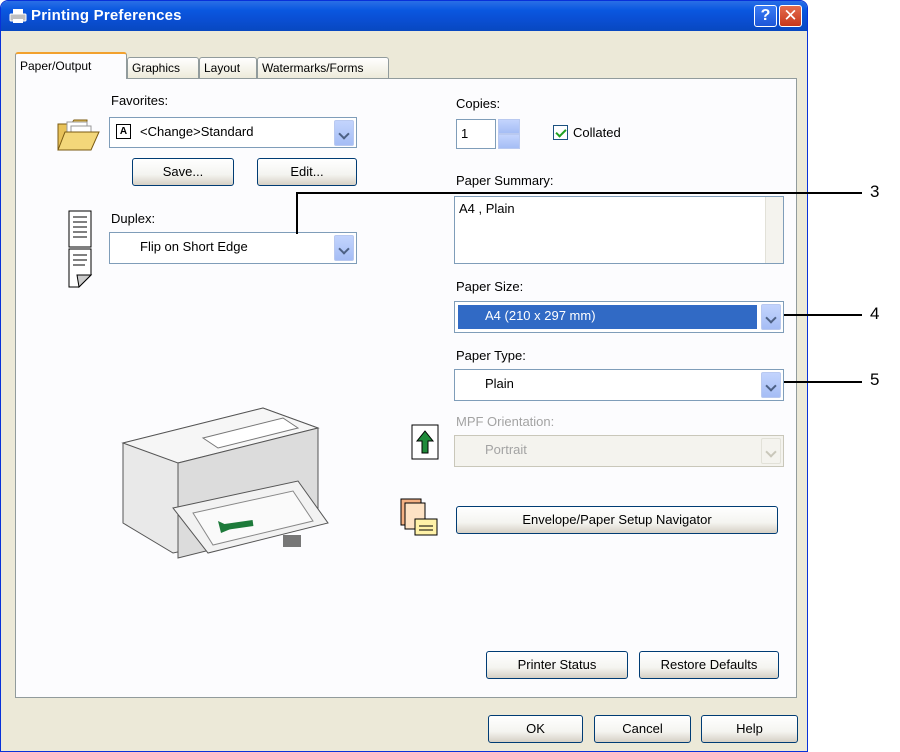 This screenshot has height=752, width=900. What do you see at coordinates (709, 665) in the screenshot?
I see `restore-defaults-button: Restore Defaults` at bounding box center [709, 665].